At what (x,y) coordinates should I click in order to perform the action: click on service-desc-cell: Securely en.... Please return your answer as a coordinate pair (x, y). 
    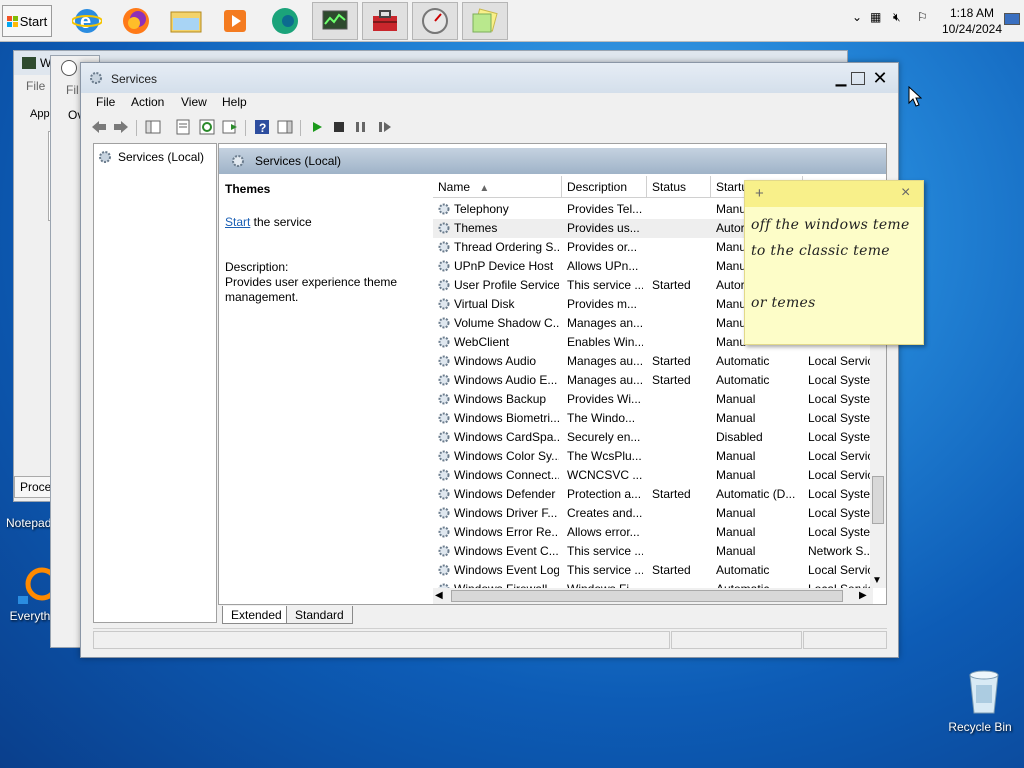
    Looking at the image, I should click on (604, 437).